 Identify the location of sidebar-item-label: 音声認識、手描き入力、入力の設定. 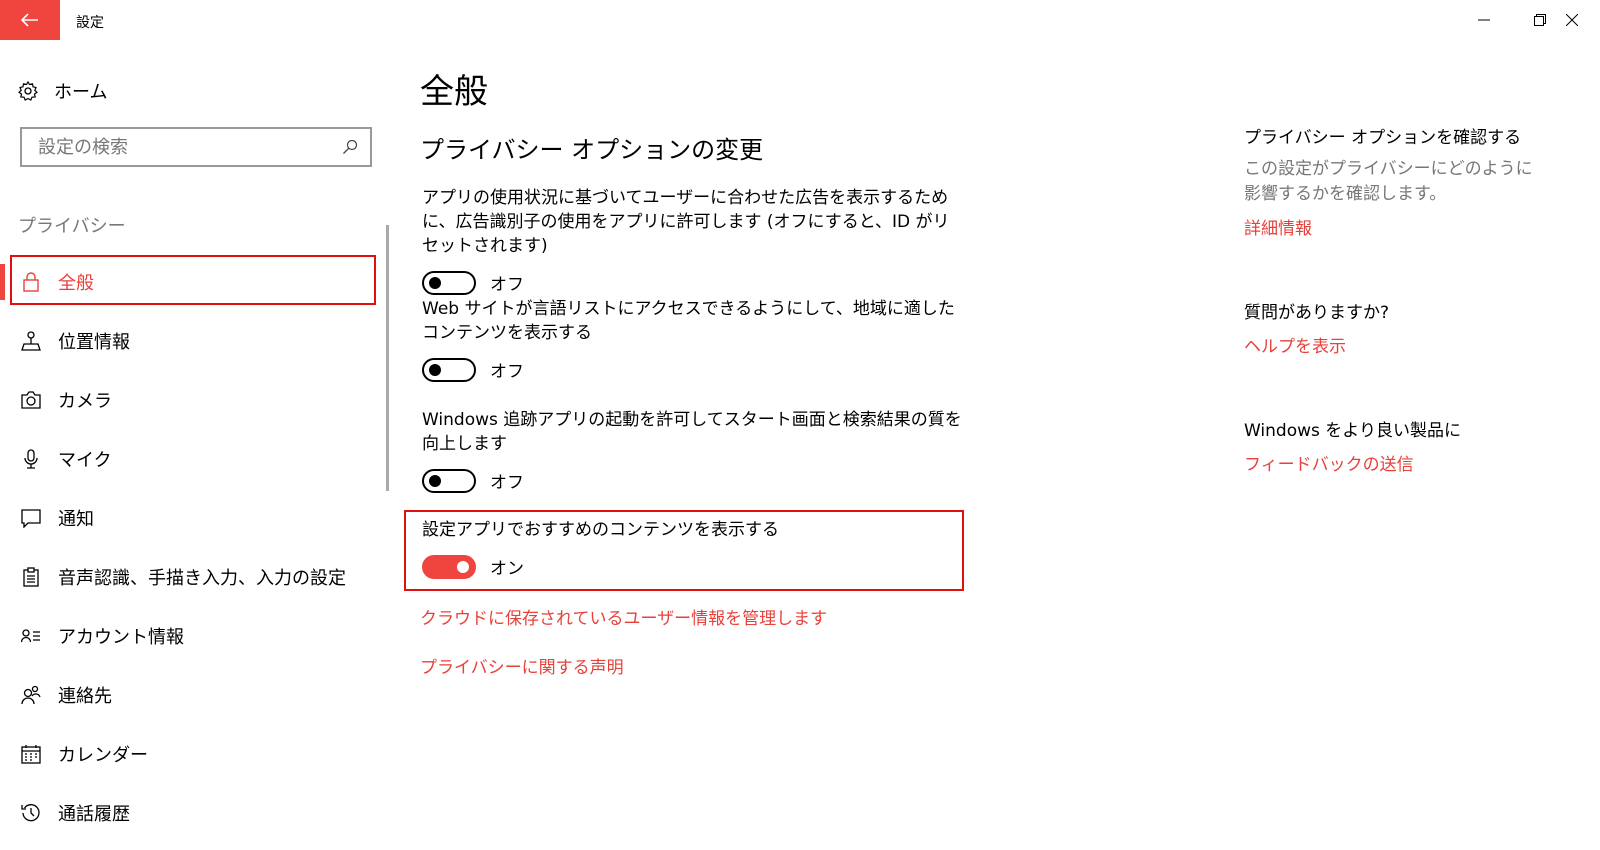
(202, 578).